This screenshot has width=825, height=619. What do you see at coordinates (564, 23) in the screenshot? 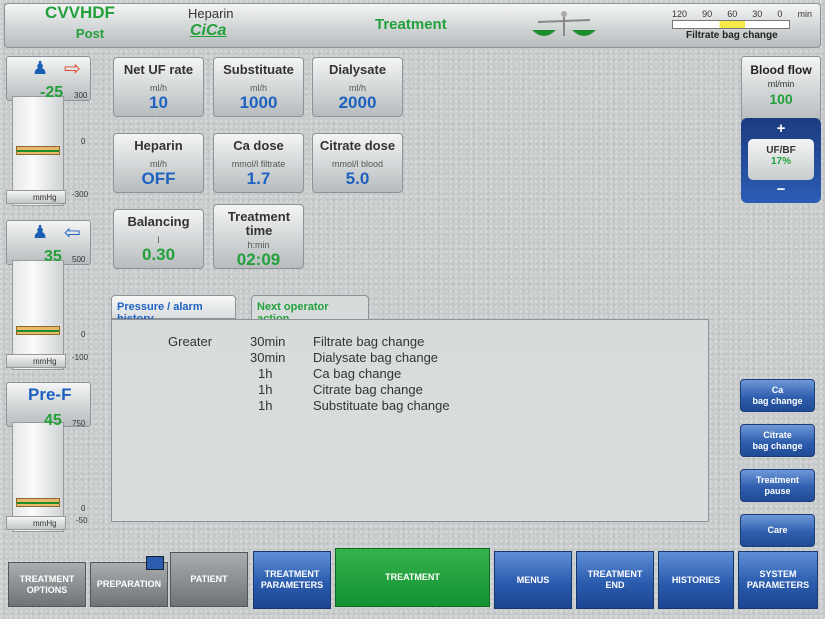
I see `balance-scale-icon` at bounding box center [564, 23].